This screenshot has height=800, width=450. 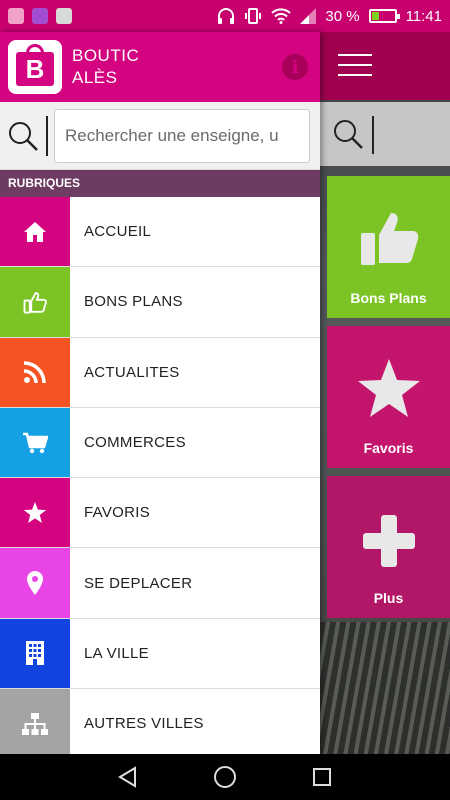 I want to click on status-bar: 30 % 11:41, so click(x=225, y=16).